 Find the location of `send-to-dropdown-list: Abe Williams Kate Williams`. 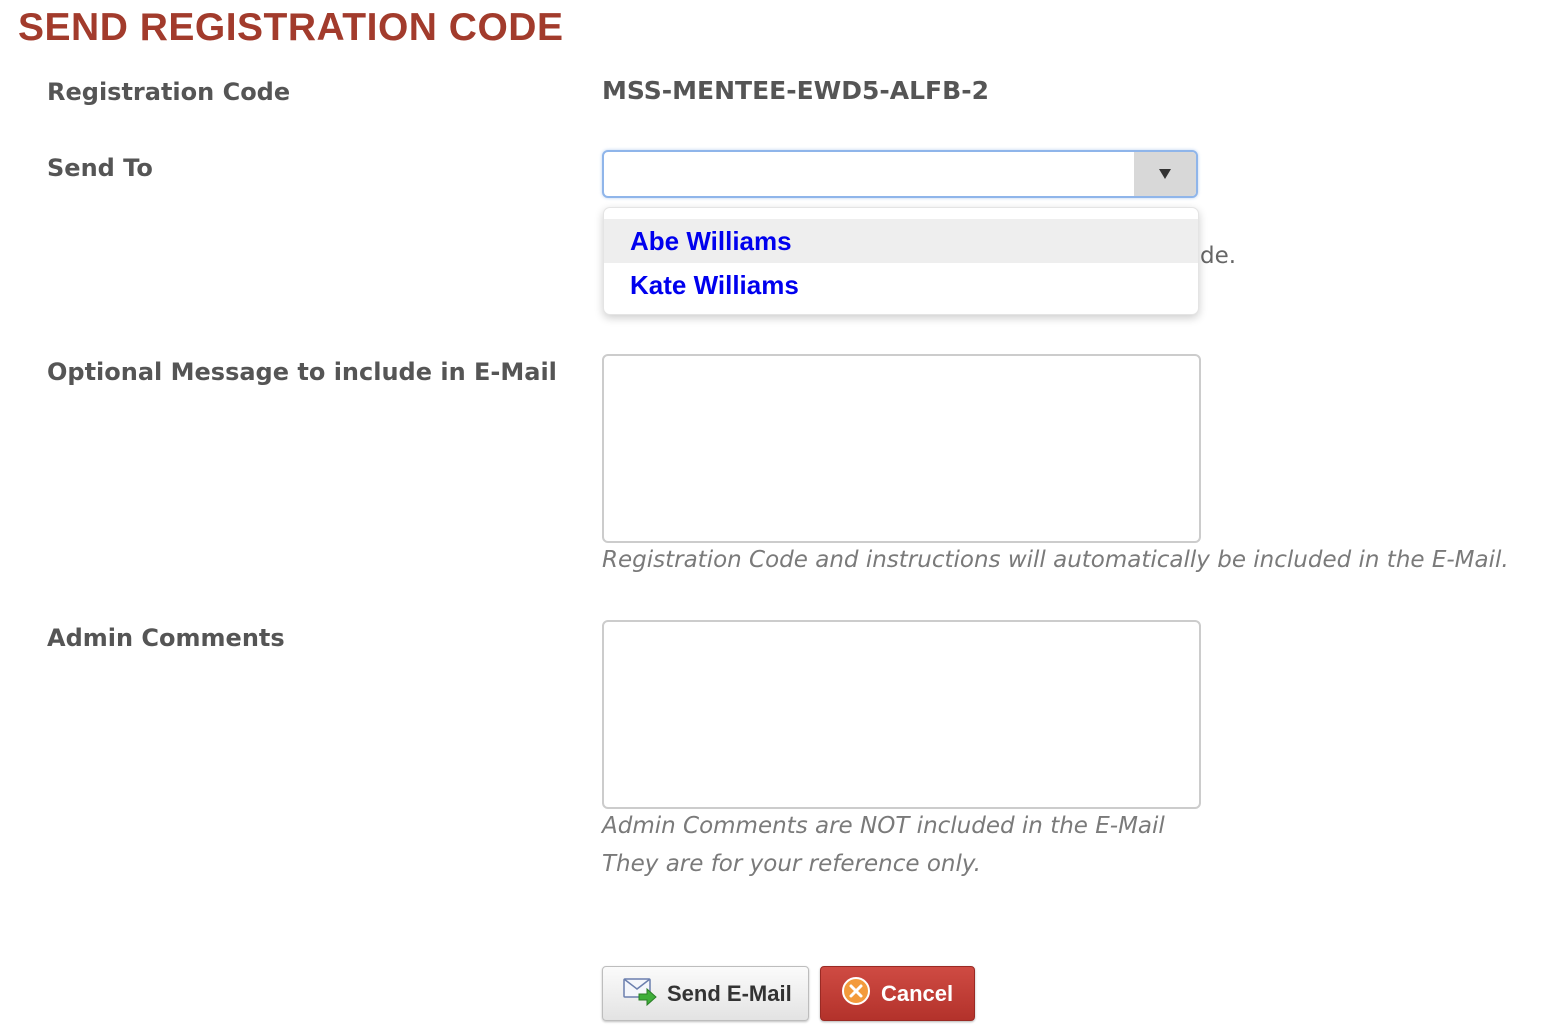

send-to-dropdown-list: Abe Williams Kate Williams is located at coordinates (901, 261).